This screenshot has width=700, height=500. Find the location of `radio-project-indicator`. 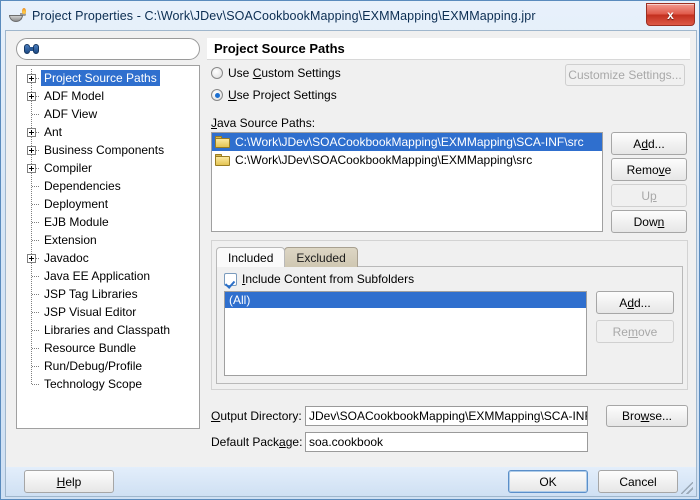

radio-project-indicator is located at coordinates (217, 95).